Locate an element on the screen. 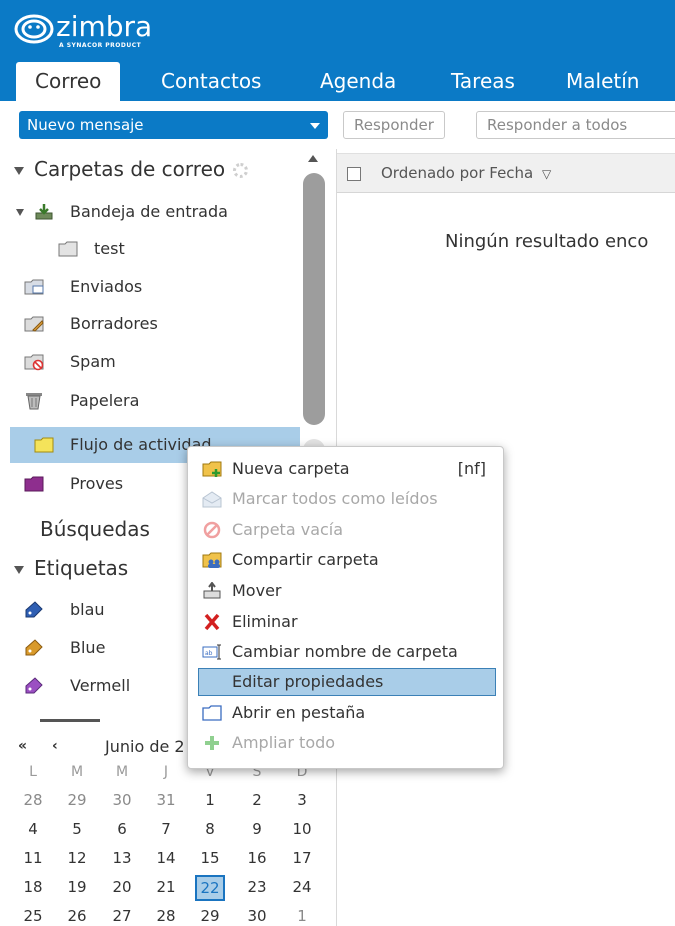 This screenshot has width=675, height=926. select-all-checkbox is located at coordinates (354, 174).